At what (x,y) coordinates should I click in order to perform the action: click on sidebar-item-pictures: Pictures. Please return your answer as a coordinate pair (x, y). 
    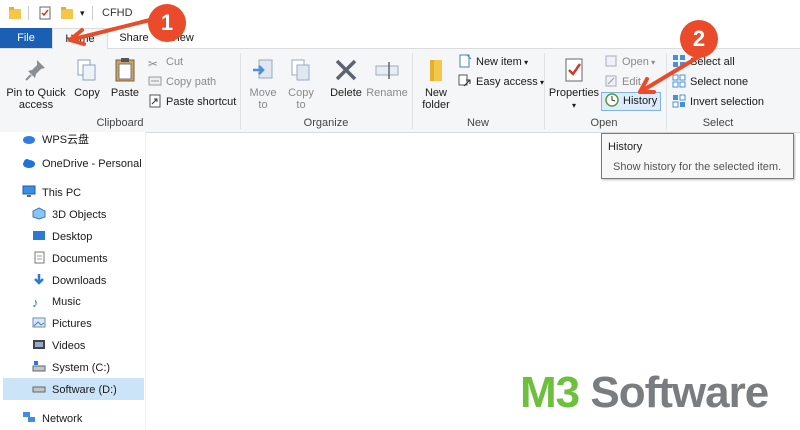
    Looking at the image, I should click on (62, 324).